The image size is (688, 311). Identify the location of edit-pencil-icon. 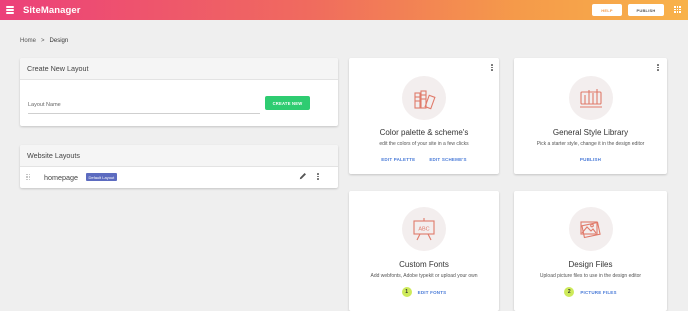
(303, 176).